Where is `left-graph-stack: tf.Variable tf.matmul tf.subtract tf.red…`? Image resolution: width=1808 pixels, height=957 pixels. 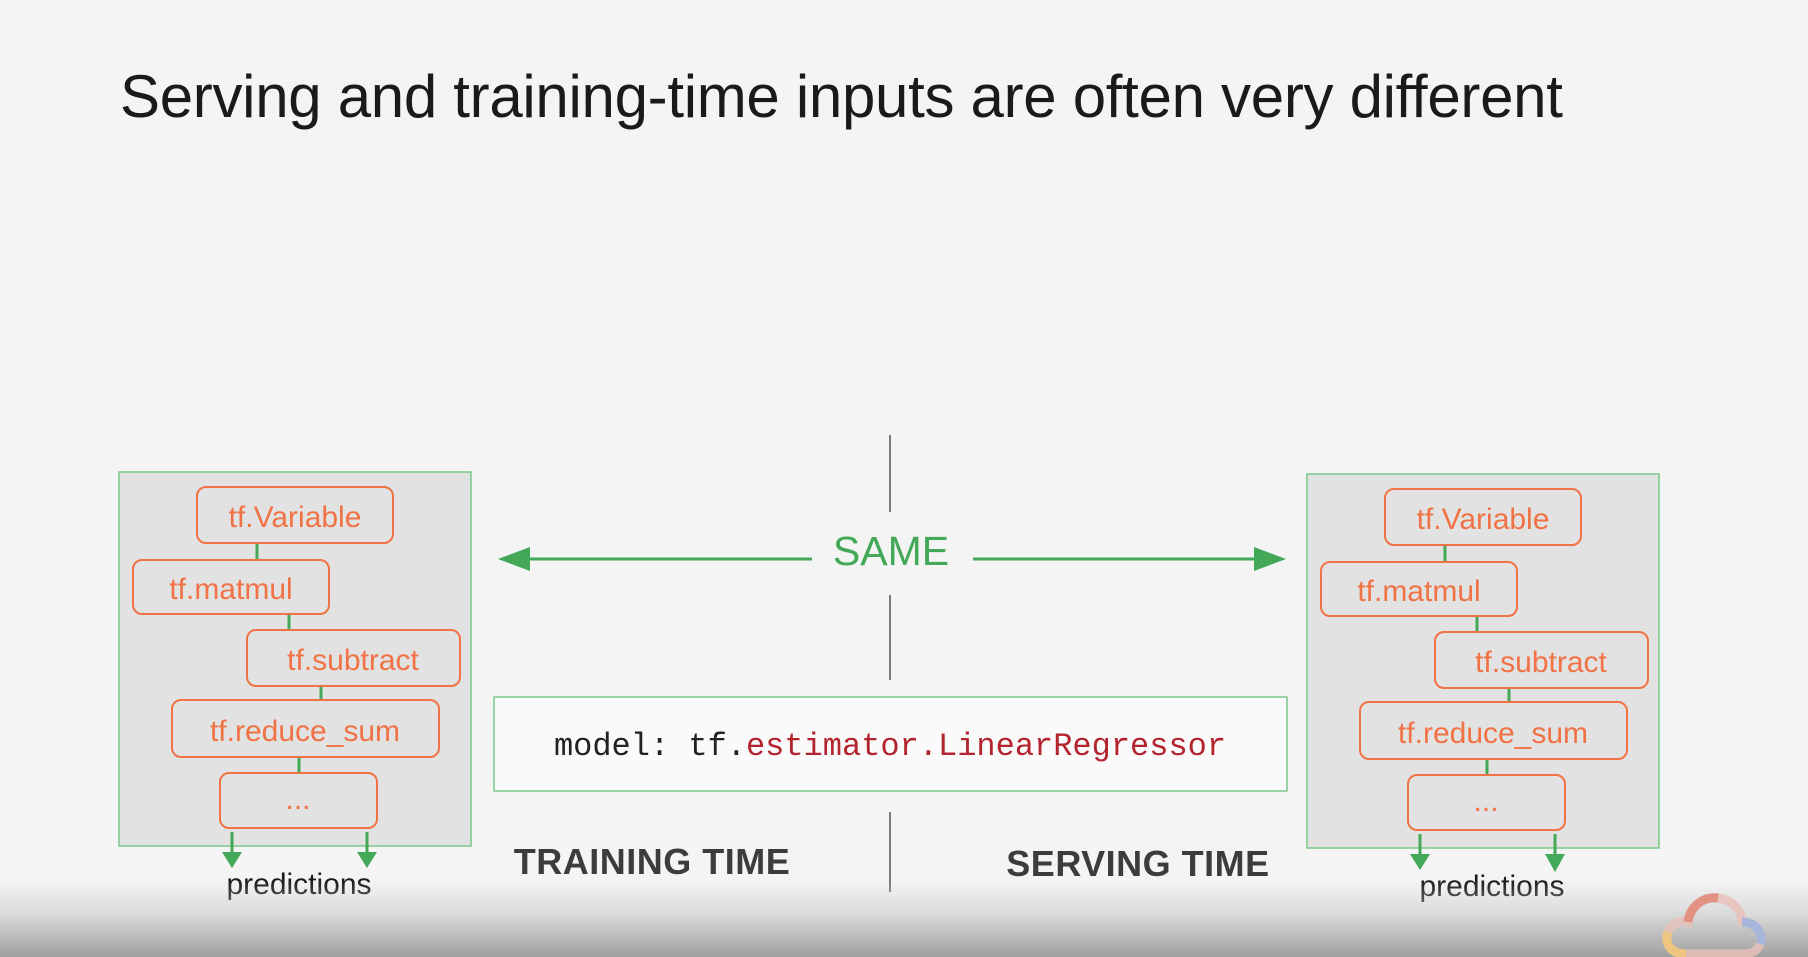
left-graph-stack: tf.Variable tf.matmul tf.subtract tf.red… is located at coordinates (295, 686).